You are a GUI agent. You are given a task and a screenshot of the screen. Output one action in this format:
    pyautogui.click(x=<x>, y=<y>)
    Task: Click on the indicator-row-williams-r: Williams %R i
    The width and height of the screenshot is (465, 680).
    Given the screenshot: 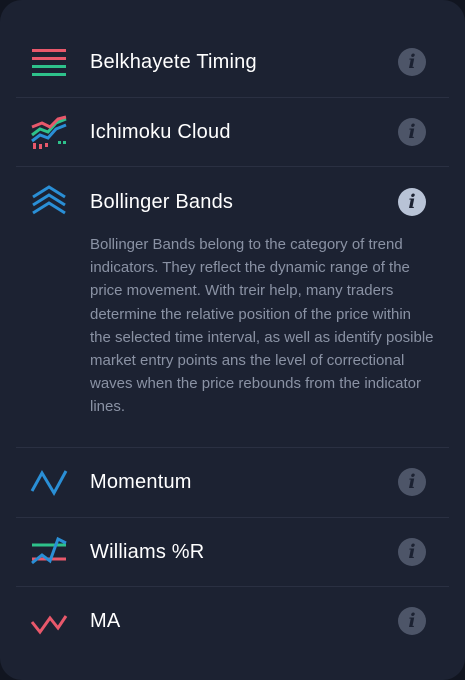 What is the action you would take?
    pyautogui.click(x=232, y=552)
    